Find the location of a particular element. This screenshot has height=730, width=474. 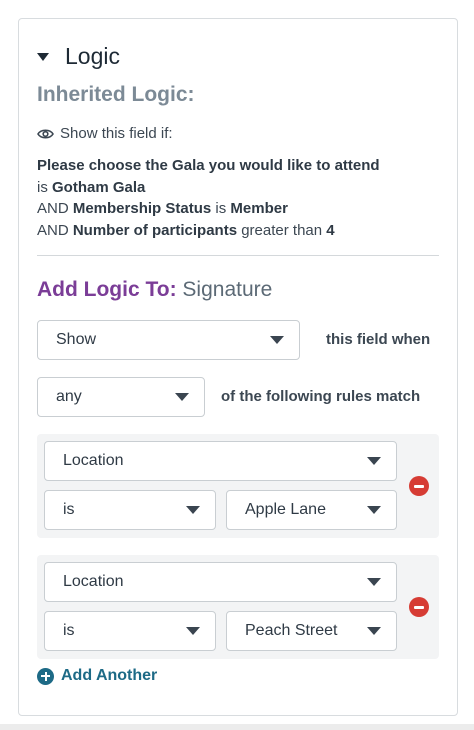

match-select-value: any is located at coordinates (69, 396).